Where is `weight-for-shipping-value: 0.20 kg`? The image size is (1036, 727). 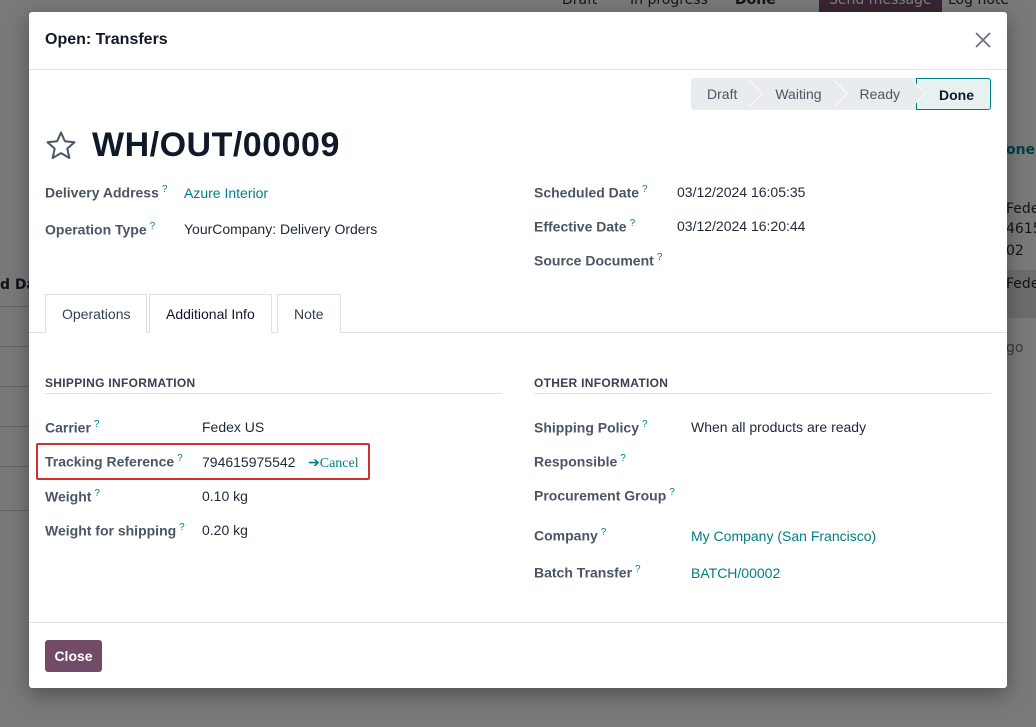 weight-for-shipping-value: 0.20 kg is located at coordinates (225, 530).